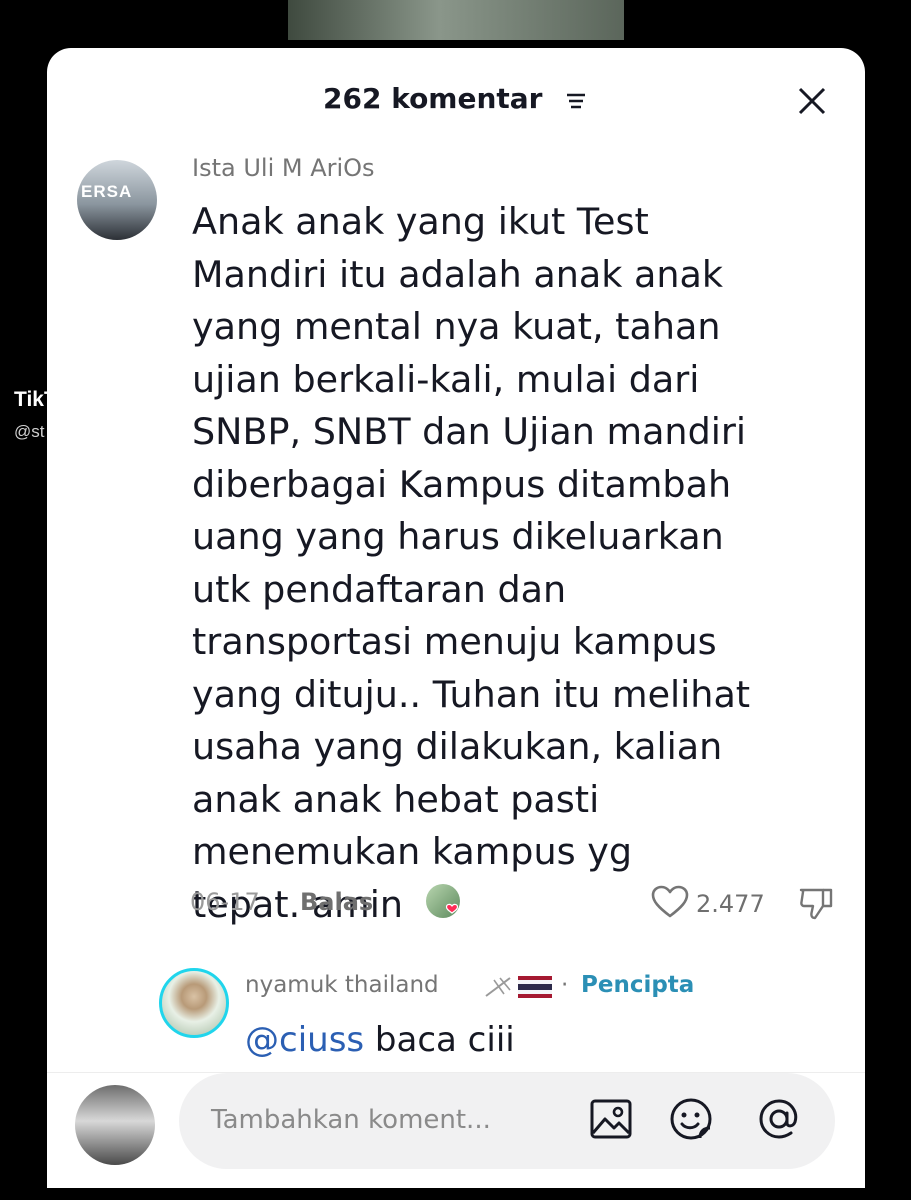  I want to click on heart-badge-icon, so click(452, 908).